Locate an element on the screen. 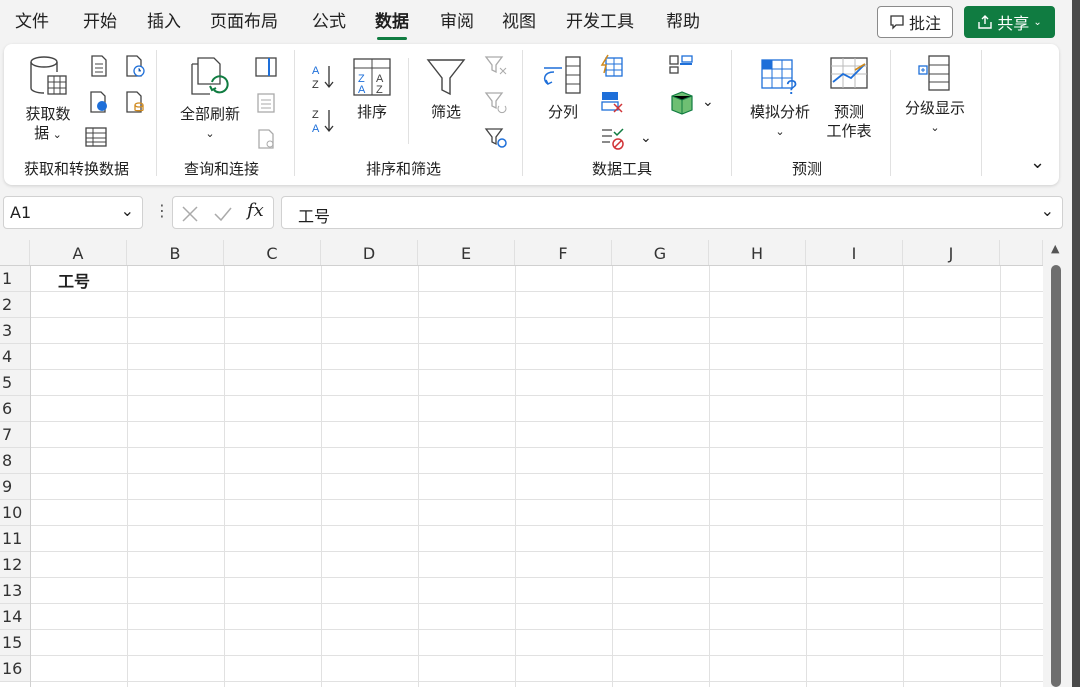 This screenshot has height=687, width=1080. column-header-j: J is located at coordinates (951, 253).